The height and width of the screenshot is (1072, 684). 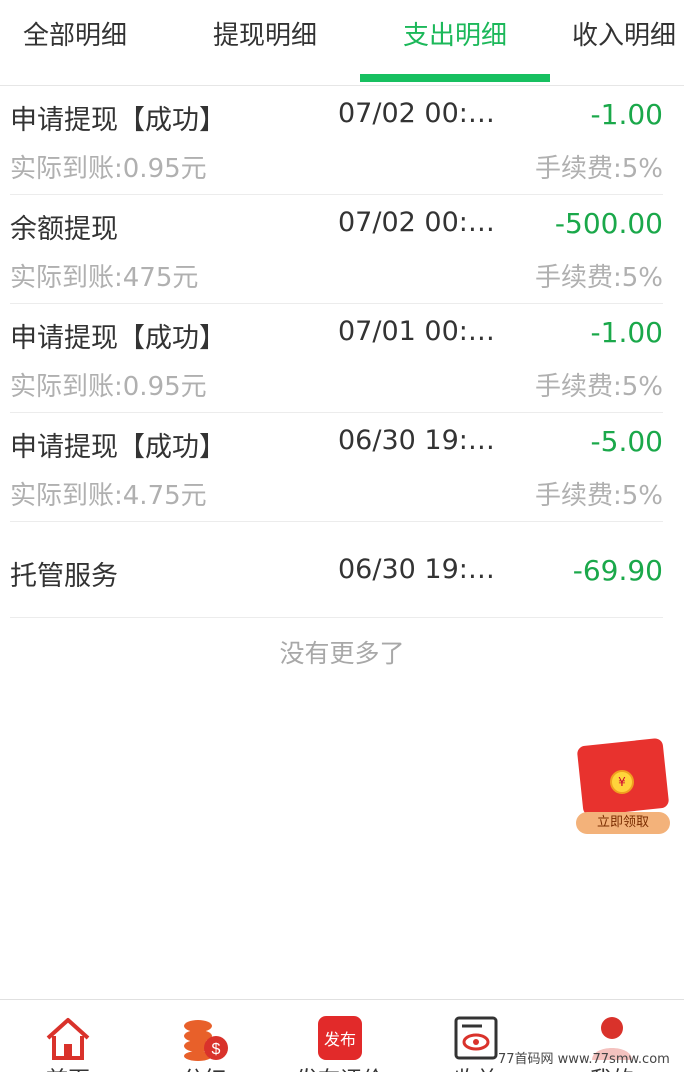 I want to click on nav-label: 分红, so click(x=204, y=1067).